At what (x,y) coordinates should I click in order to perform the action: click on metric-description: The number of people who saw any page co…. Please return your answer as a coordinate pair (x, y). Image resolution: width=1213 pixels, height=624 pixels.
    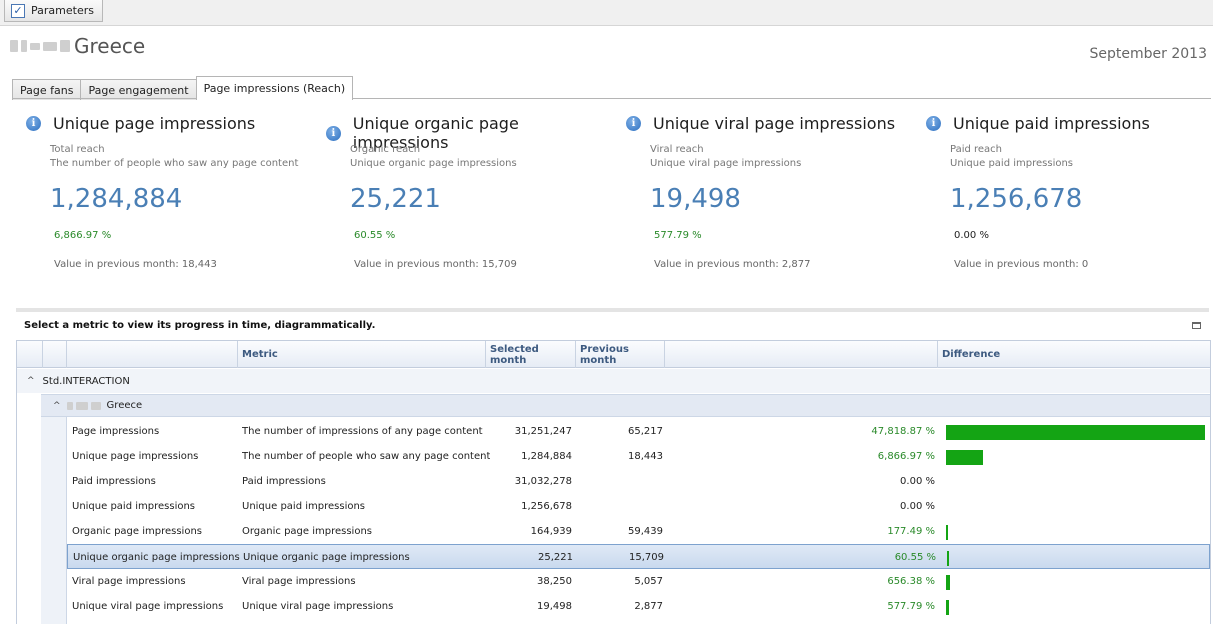
    Looking at the image, I should click on (366, 456).